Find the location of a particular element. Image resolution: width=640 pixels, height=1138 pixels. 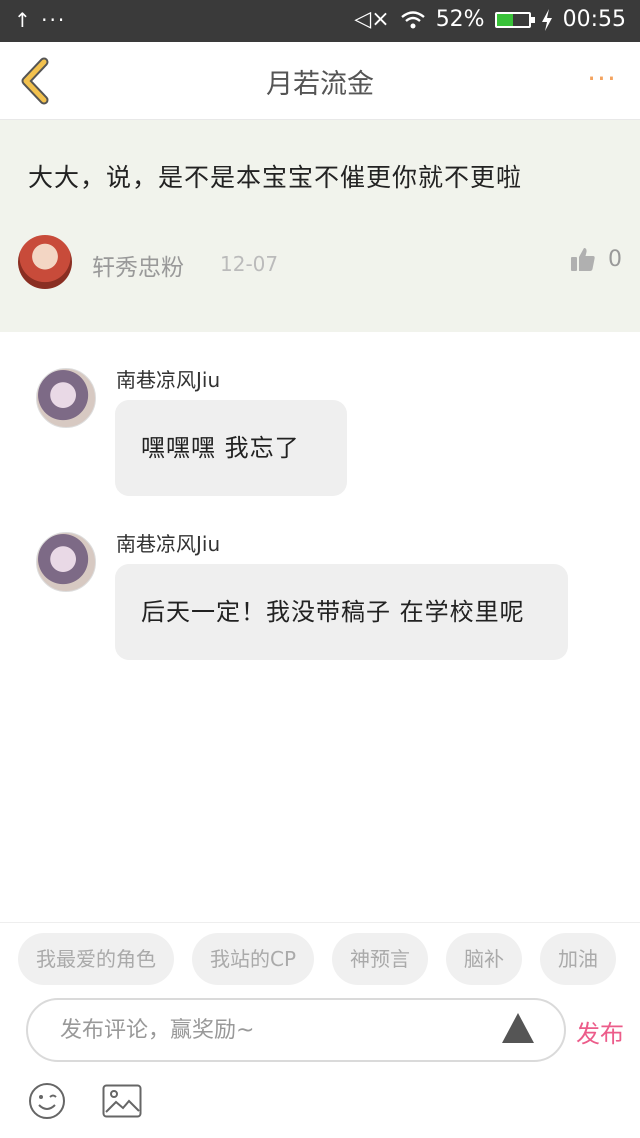

battery-icon is located at coordinates (514, 19).